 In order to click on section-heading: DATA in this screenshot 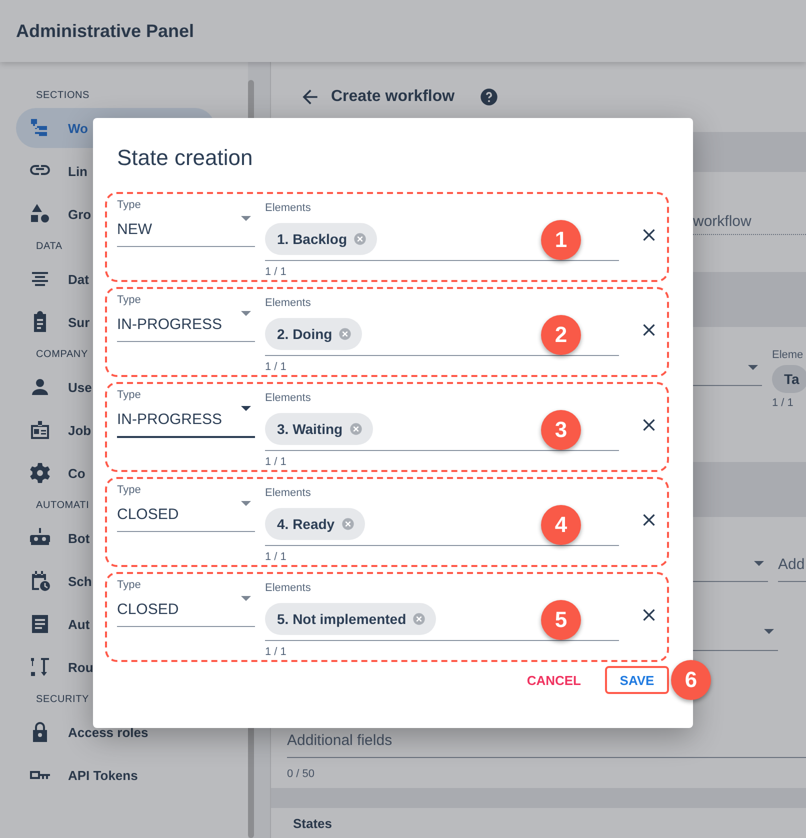, I will do `click(49, 247)`.